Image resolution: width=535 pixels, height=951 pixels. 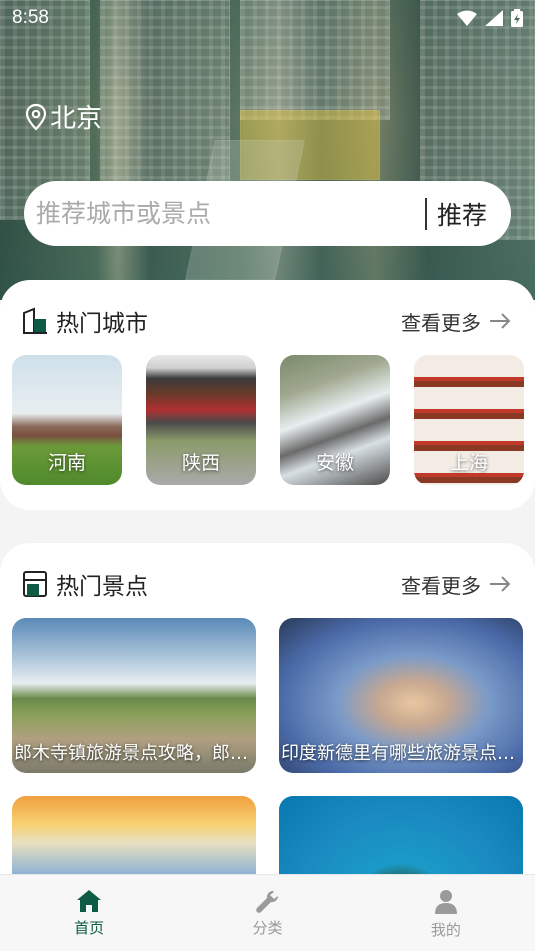 I want to click on tab-category: 分类, so click(x=267, y=913).